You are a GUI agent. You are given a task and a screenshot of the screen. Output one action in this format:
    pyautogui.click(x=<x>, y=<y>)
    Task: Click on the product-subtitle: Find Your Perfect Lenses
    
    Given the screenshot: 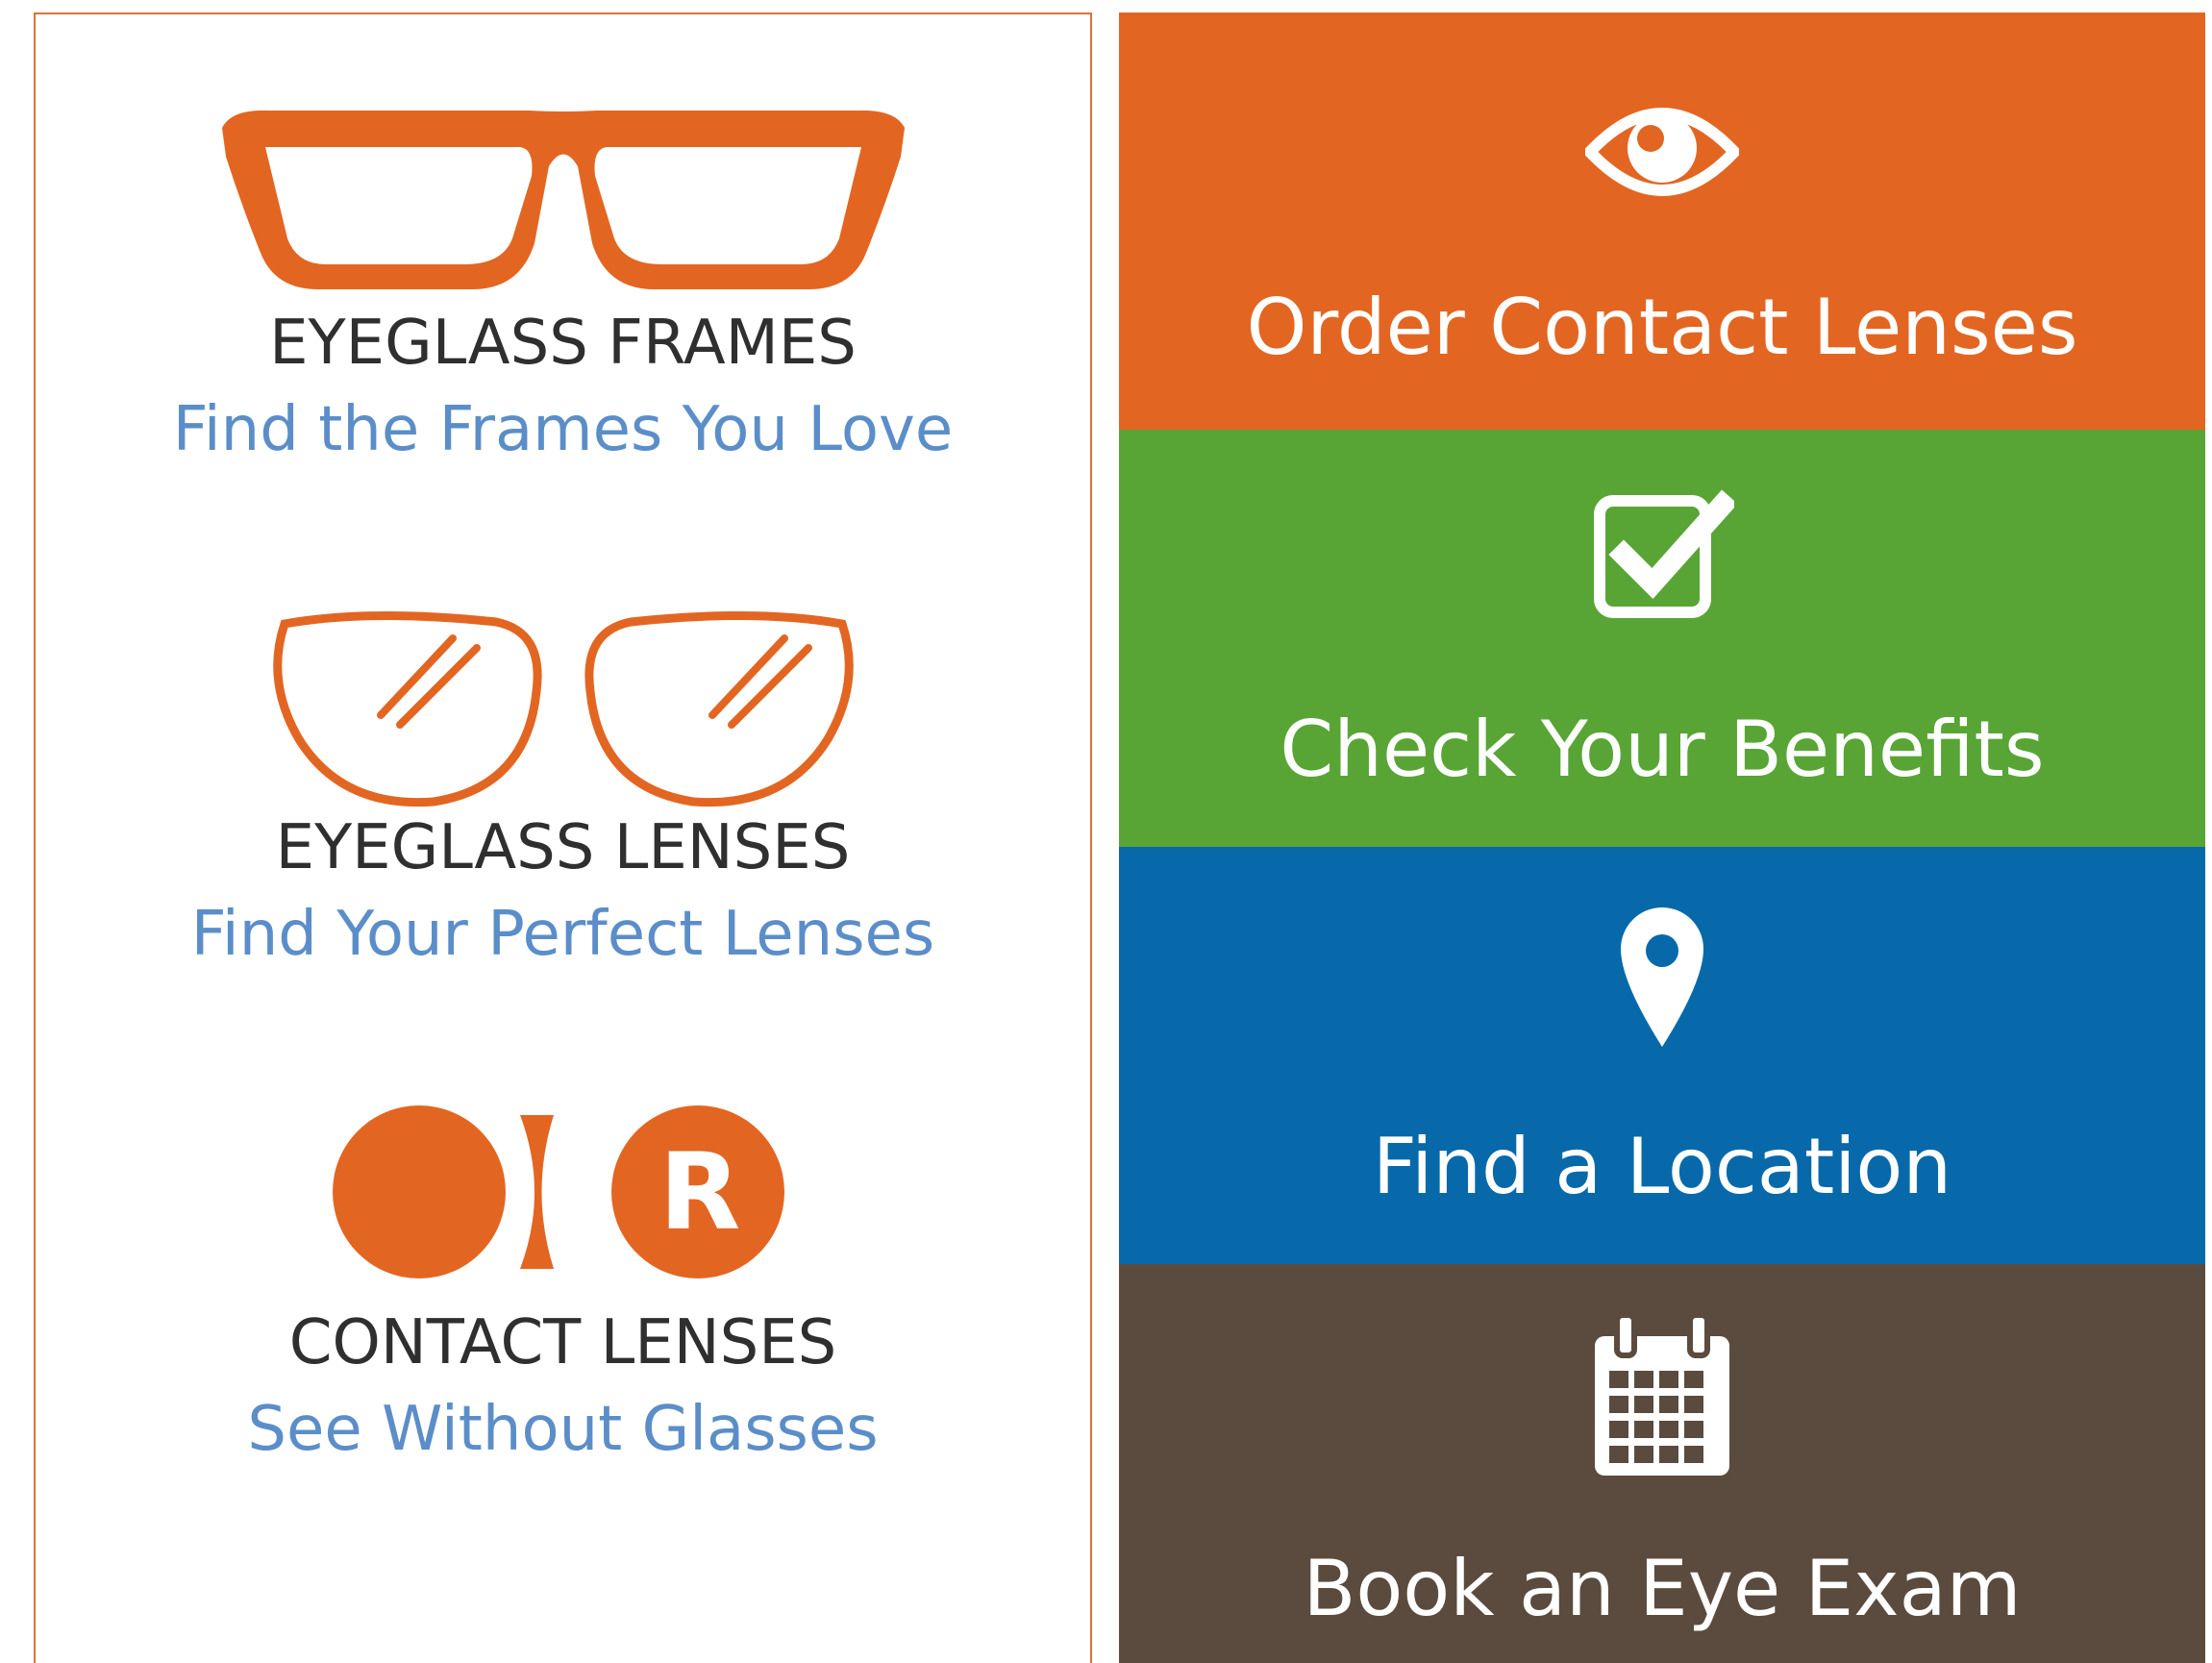 What is the action you would take?
    pyautogui.click(x=563, y=934)
    